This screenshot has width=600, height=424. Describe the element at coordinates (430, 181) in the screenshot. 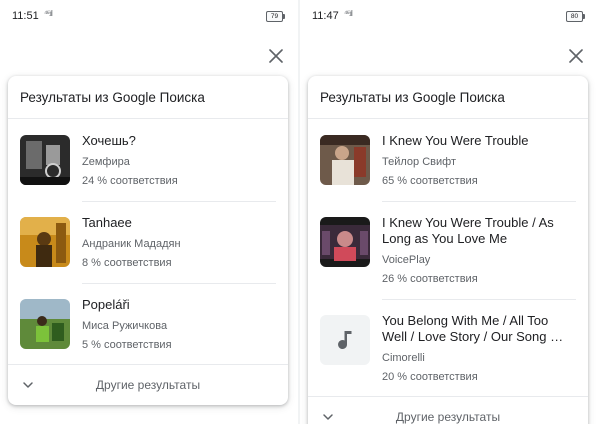

I see `result-match: 65 % соответствия` at that location.